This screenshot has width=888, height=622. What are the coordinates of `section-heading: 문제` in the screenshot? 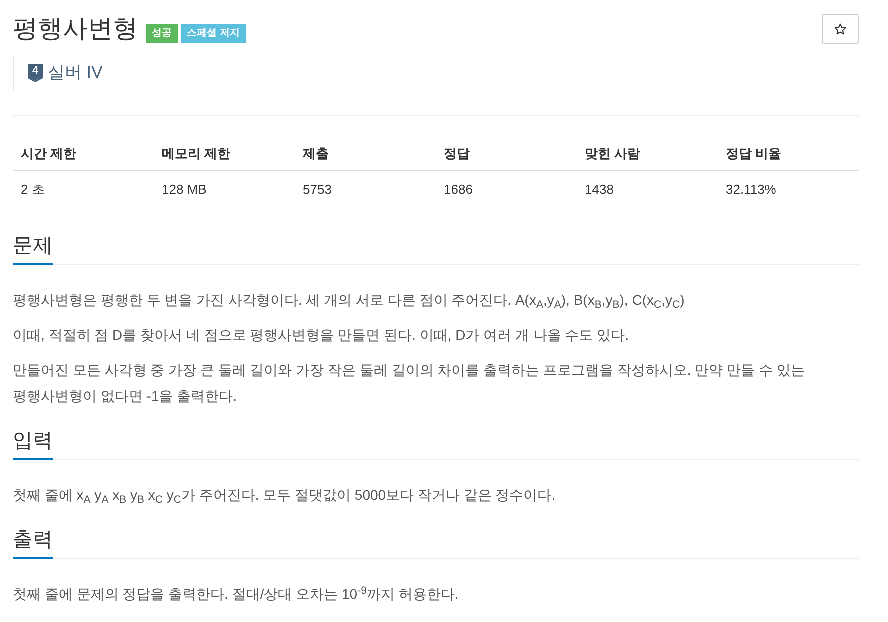 It's located at (33, 248).